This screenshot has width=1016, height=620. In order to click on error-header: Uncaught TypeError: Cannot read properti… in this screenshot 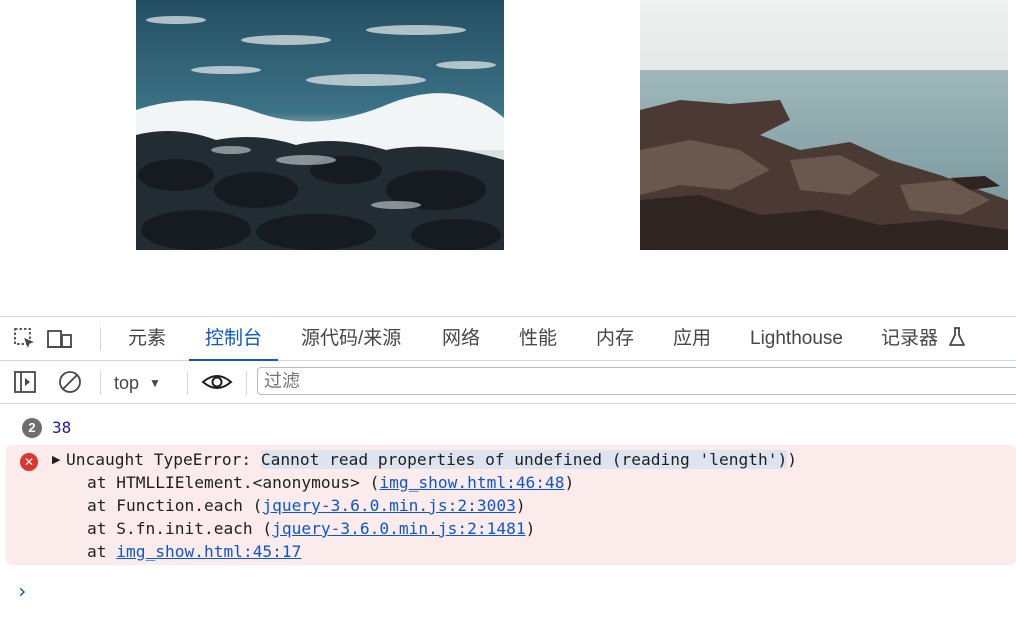, I will do `click(431, 460)`.